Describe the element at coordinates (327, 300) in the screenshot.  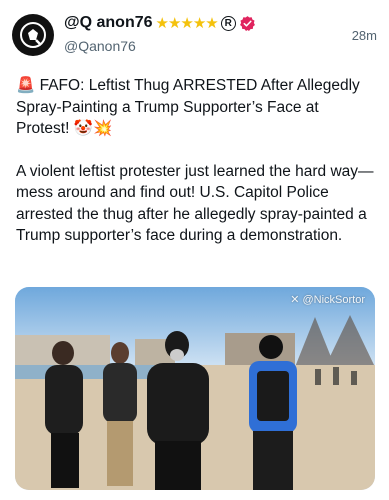
I see `media-watermark: ✕ @NickSortor` at that location.